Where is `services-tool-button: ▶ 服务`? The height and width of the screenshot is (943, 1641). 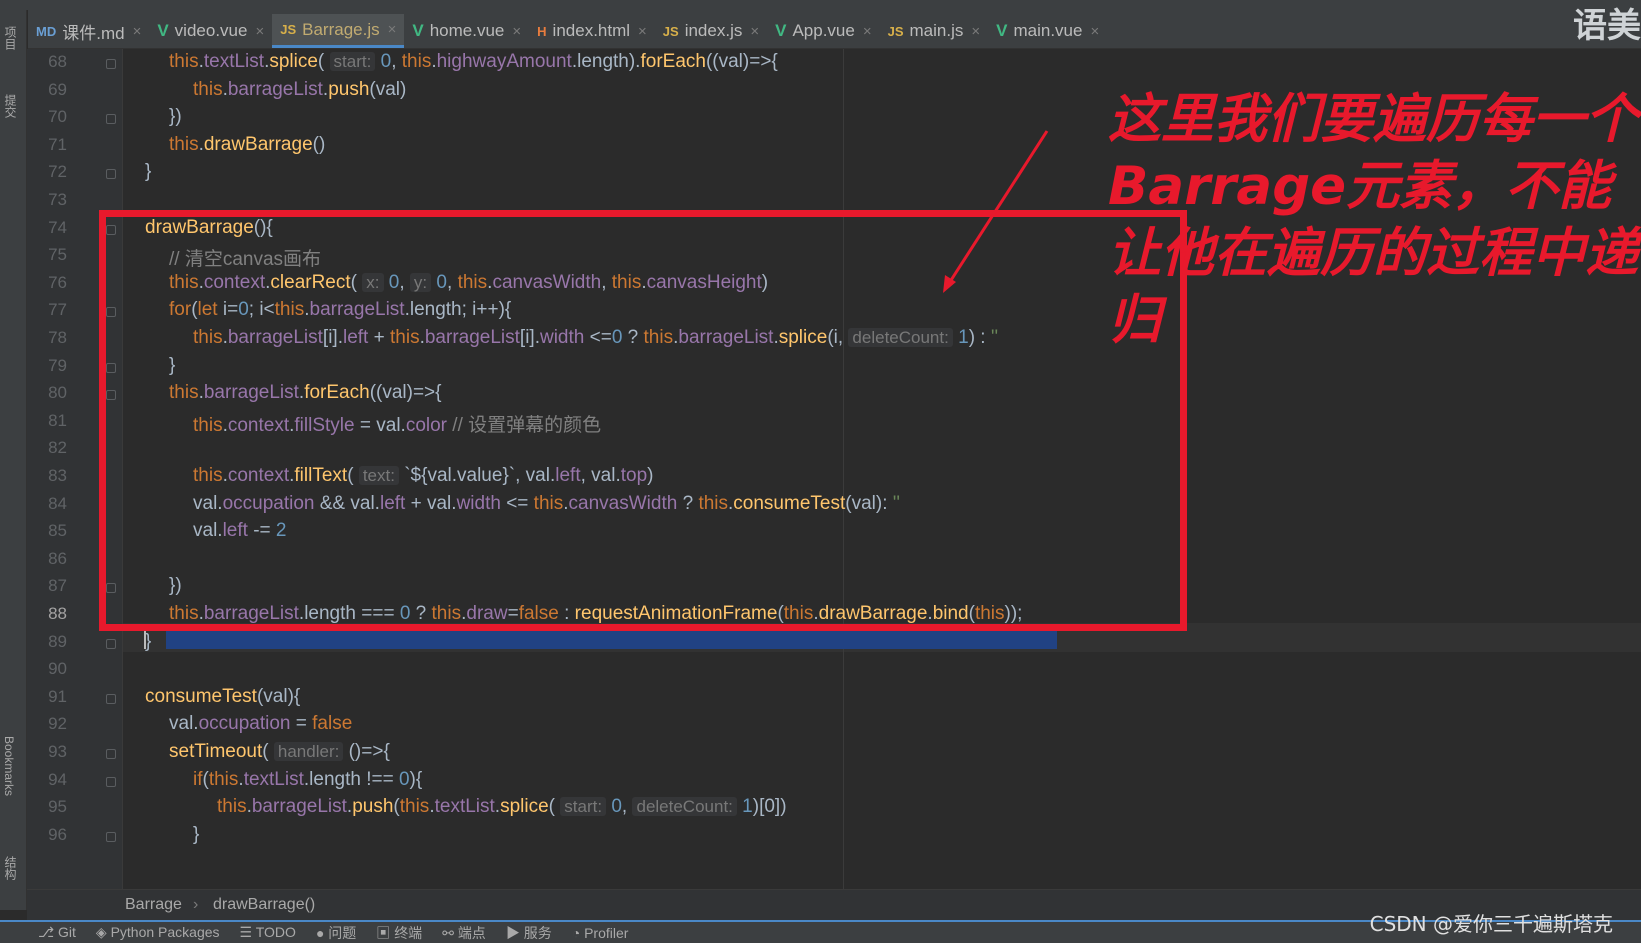 services-tool-button: ▶ 服务 is located at coordinates (529, 933).